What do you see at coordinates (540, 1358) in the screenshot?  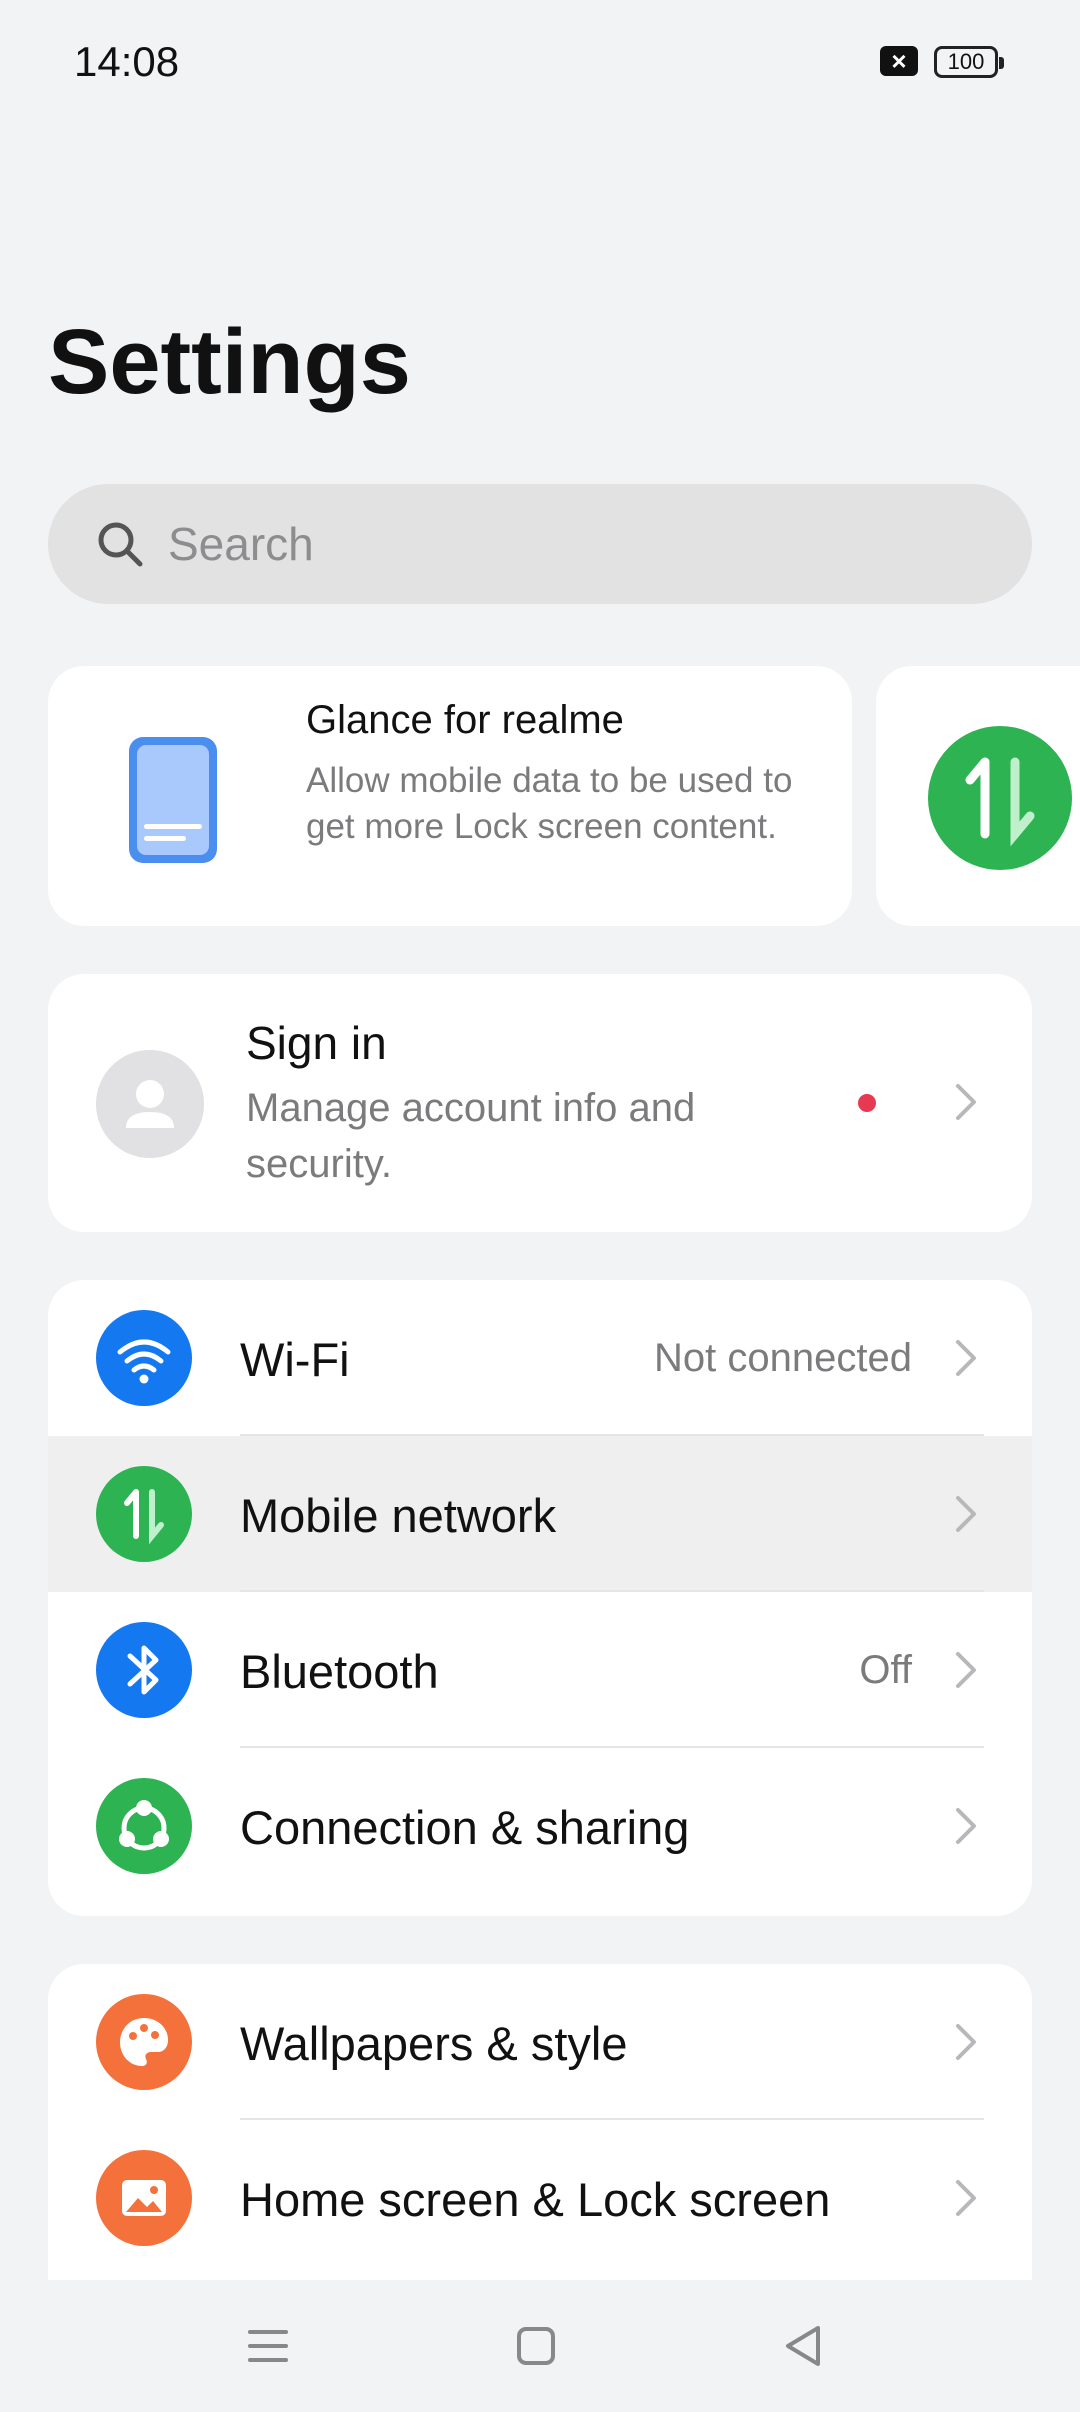 I see `wifi-row: Wi-Fi Not connected` at bounding box center [540, 1358].